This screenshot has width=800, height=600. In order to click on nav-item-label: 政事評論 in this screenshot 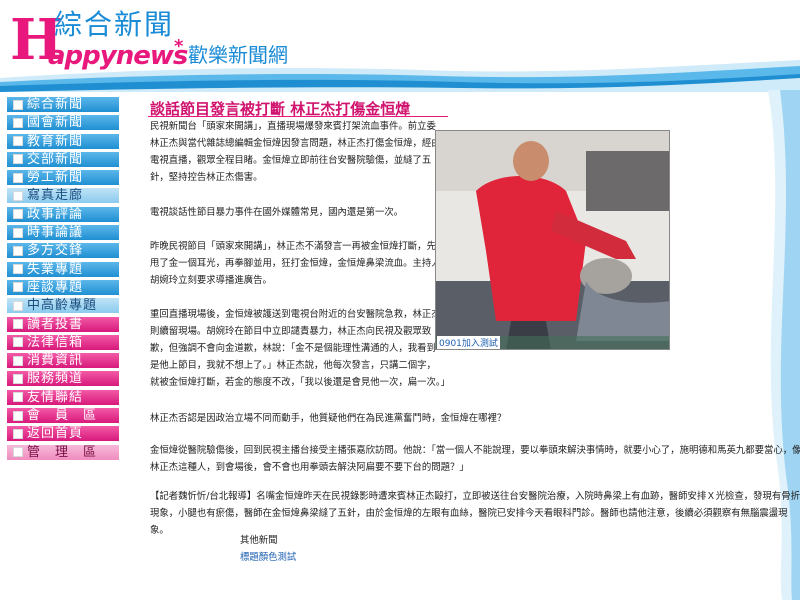, I will do `click(55, 214)`.